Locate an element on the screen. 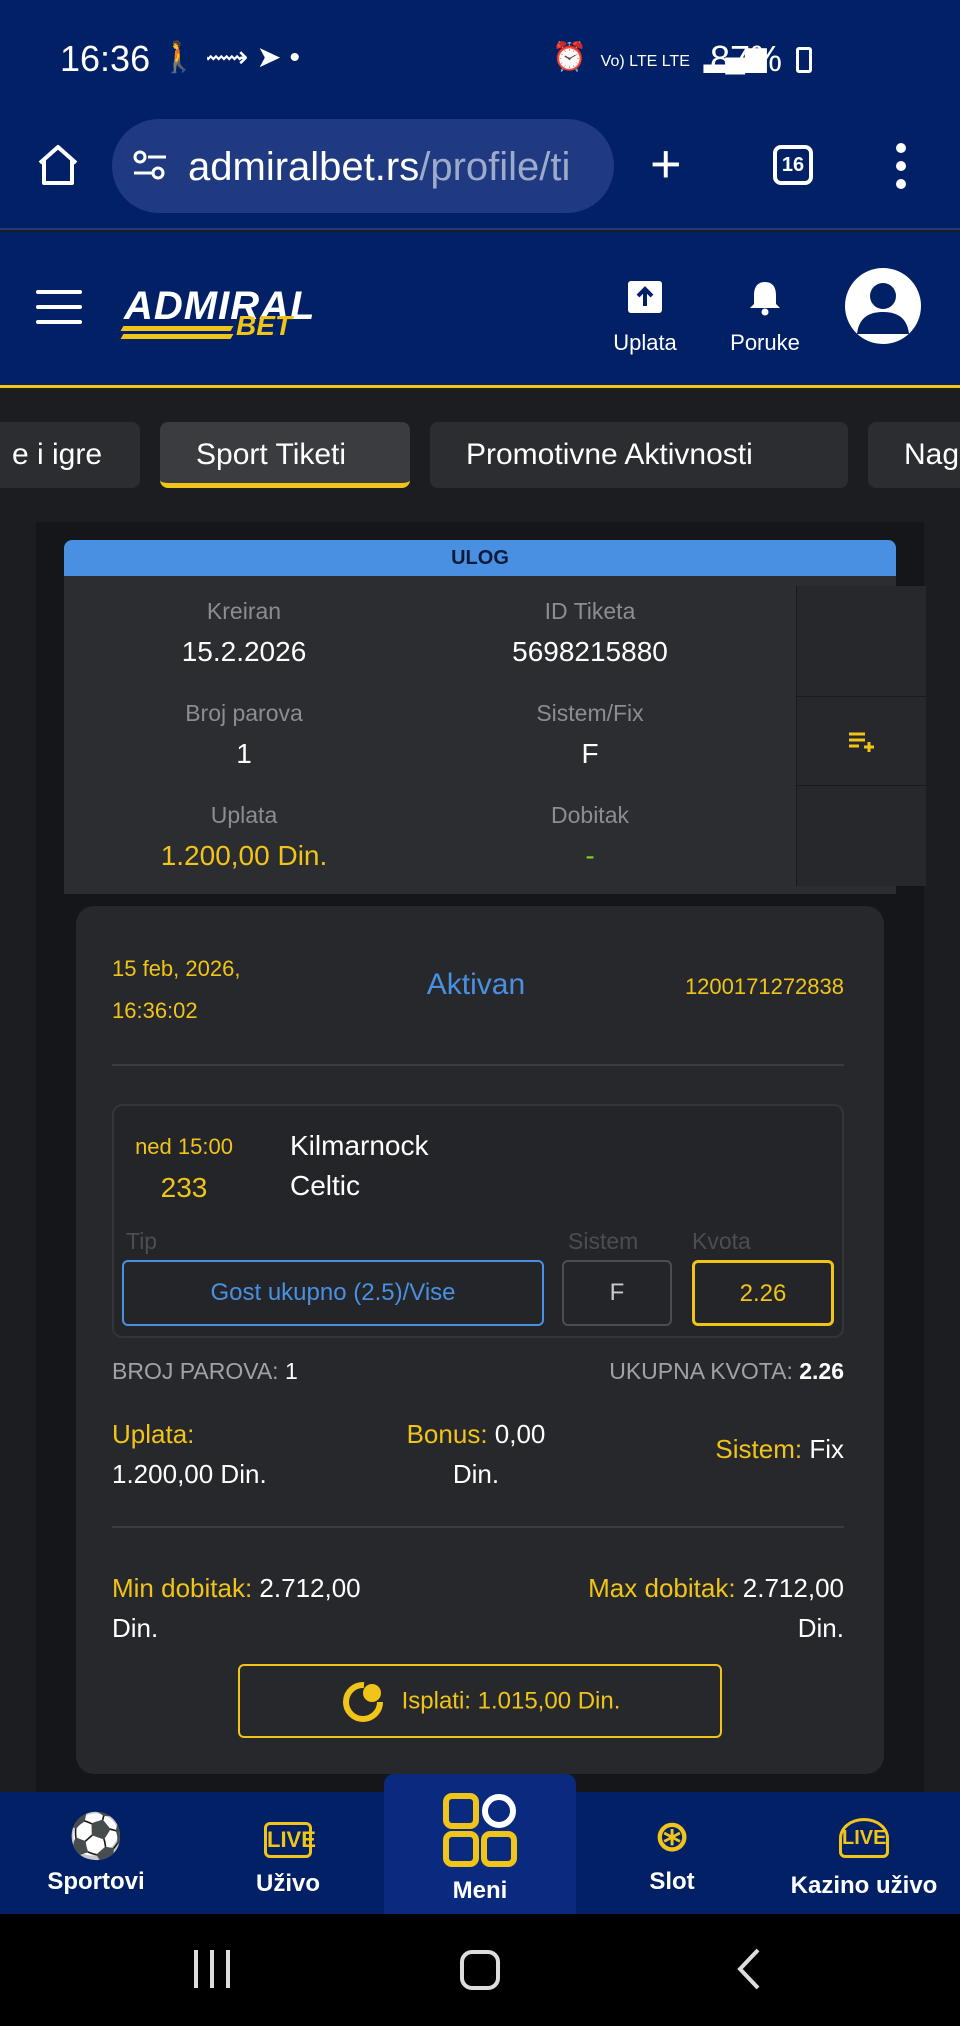 The width and height of the screenshot is (960, 2026). nav-kazino-uzivo: LIVE Kazino uživo is located at coordinates (864, 1856).